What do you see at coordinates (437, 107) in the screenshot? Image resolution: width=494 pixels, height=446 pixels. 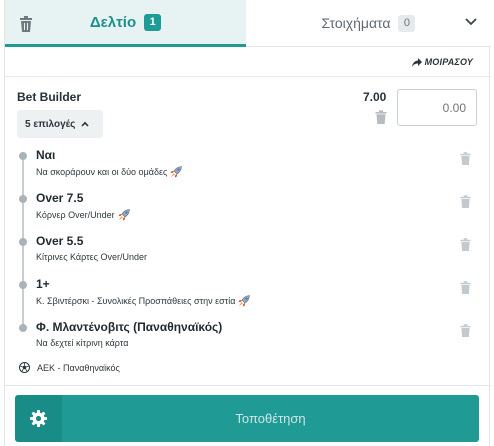 I see `stake-input` at bounding box center [437, 107].